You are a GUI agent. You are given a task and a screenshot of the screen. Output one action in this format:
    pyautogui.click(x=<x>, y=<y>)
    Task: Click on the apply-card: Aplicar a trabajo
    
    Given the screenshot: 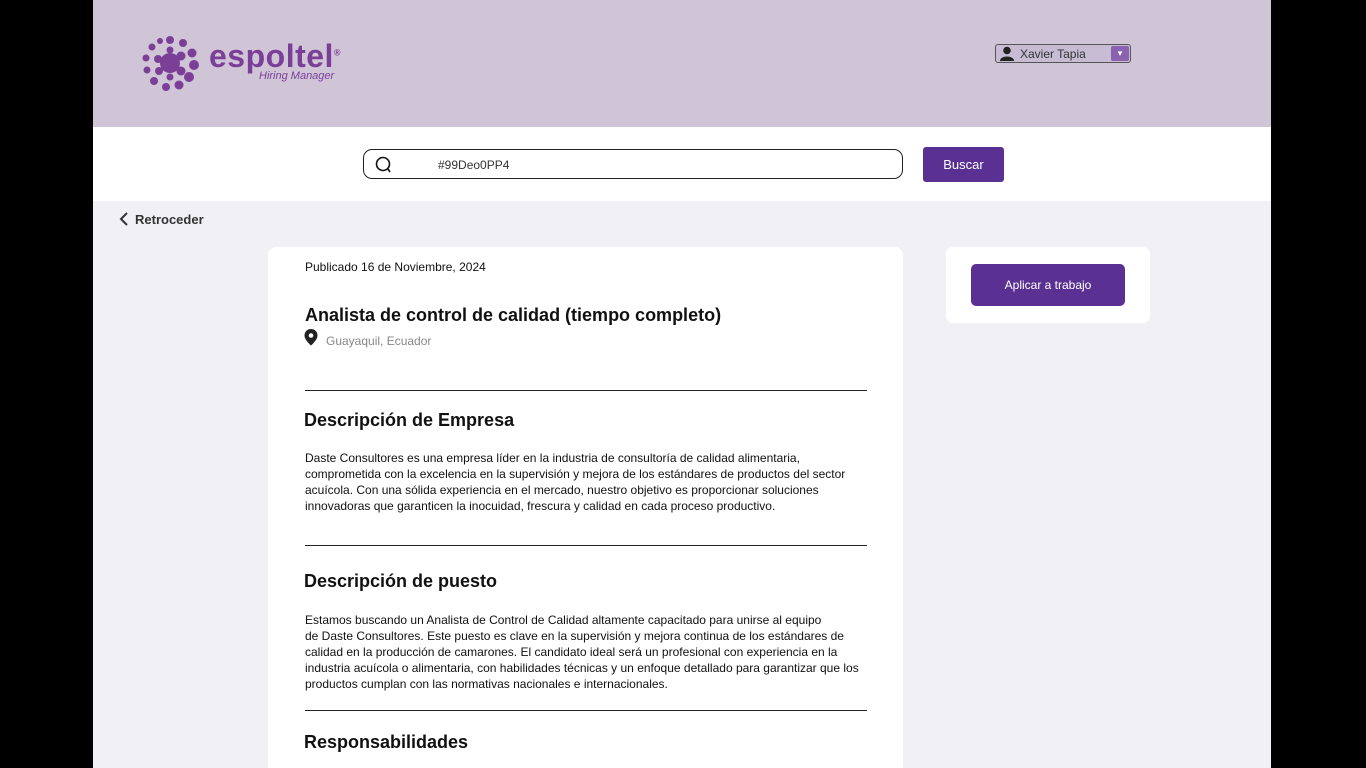 What is the action you would take?
    pyautogui.click(x=1048, y=285)
    